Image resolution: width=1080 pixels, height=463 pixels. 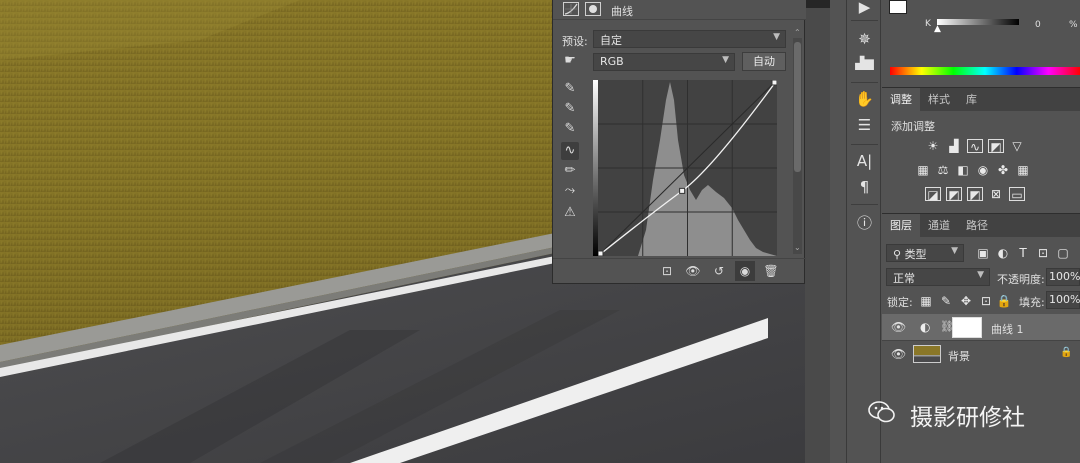 What do you see at coordinates (1021, 279) in the screenshot?
I see `opacity-label: 不透明度:` at bounding box center [1021, 279].